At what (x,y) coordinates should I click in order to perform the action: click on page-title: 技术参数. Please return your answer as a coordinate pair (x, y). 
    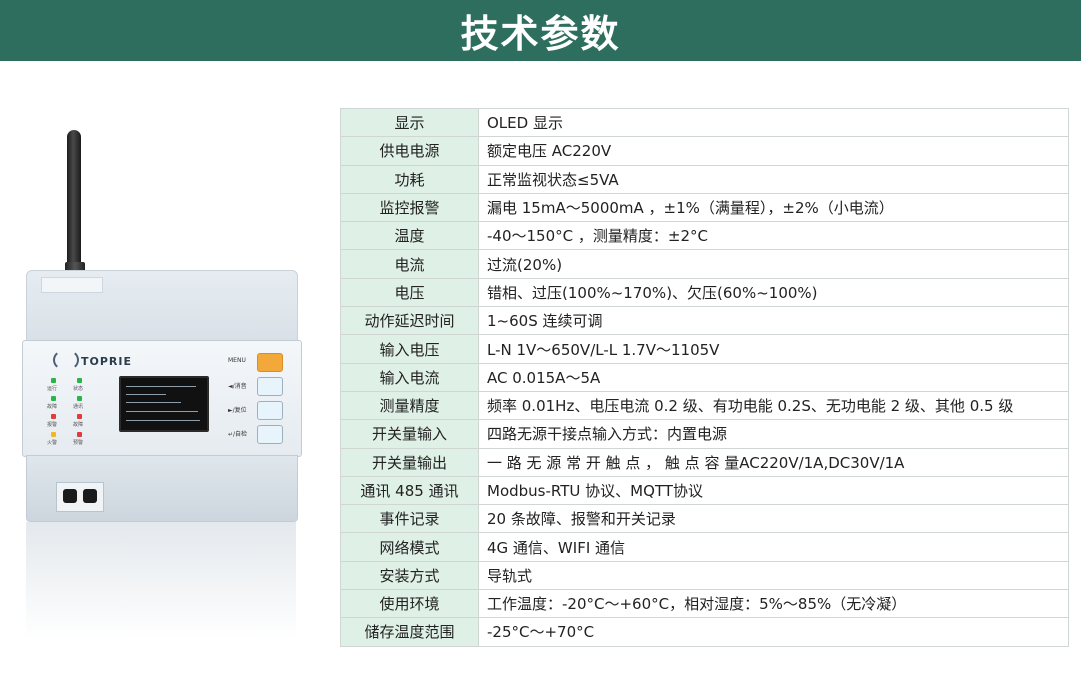
    Looking at the image, I should click on (540, 34).